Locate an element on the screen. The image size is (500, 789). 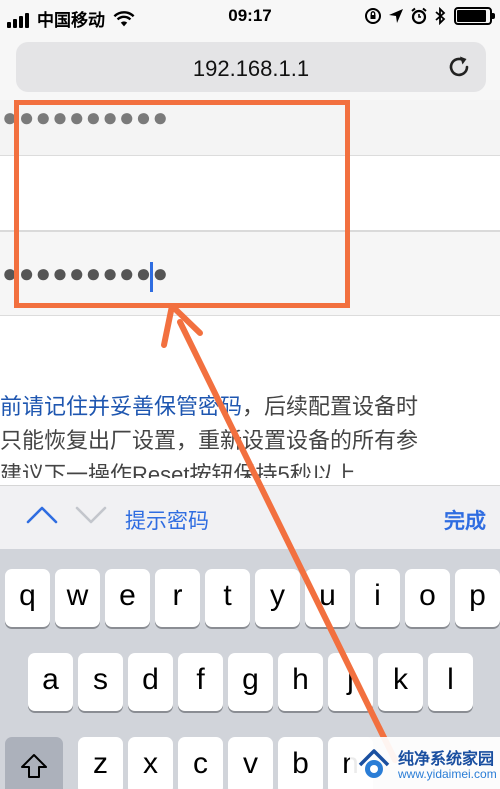
key-k: k is located at coordinates (400, 682).